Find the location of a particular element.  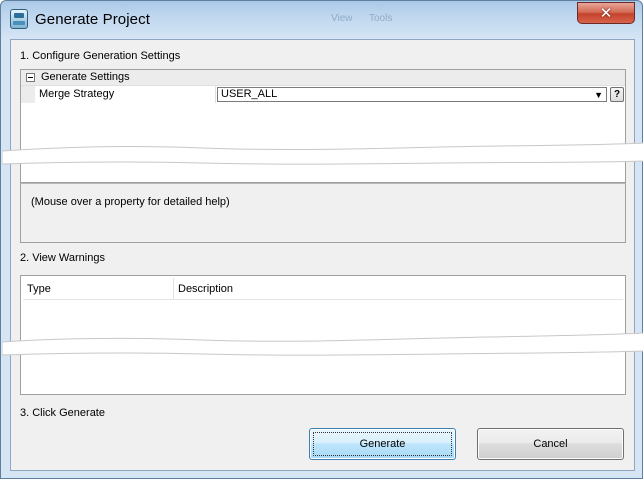

background-menu-item: Tools is located at coordinates (381, 18).